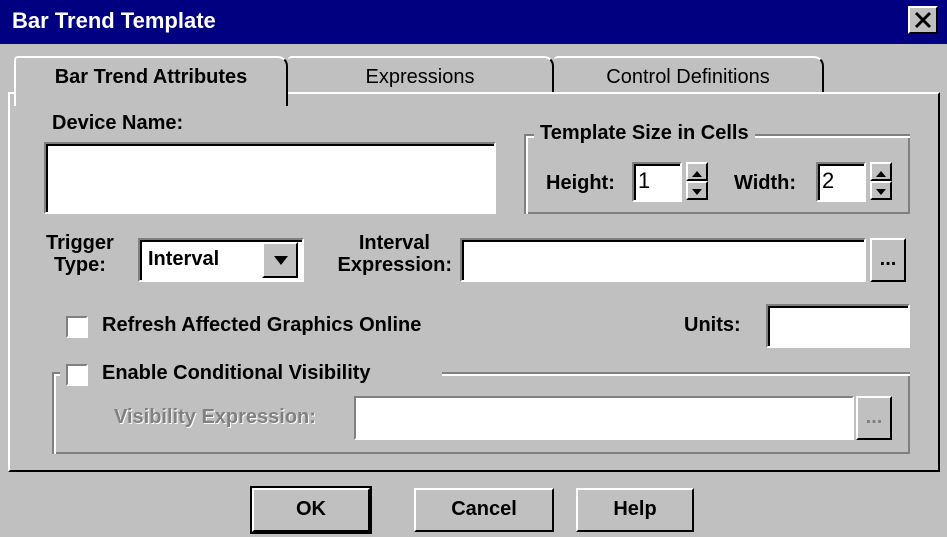 The width and height of the screenshot is (947, 537). I want to click on refresh-checkbox, so click(77, 327).